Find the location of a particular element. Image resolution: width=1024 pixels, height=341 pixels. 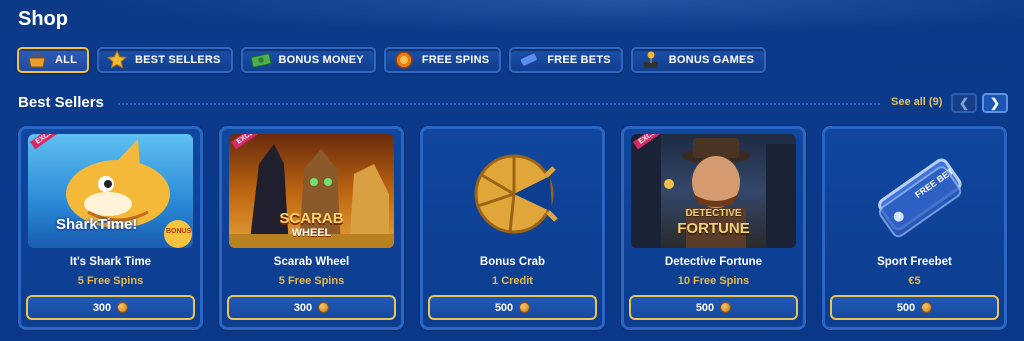

product-image: SharkTime! BONUS EXCLUSIVE is located at coordinates (110, 191).